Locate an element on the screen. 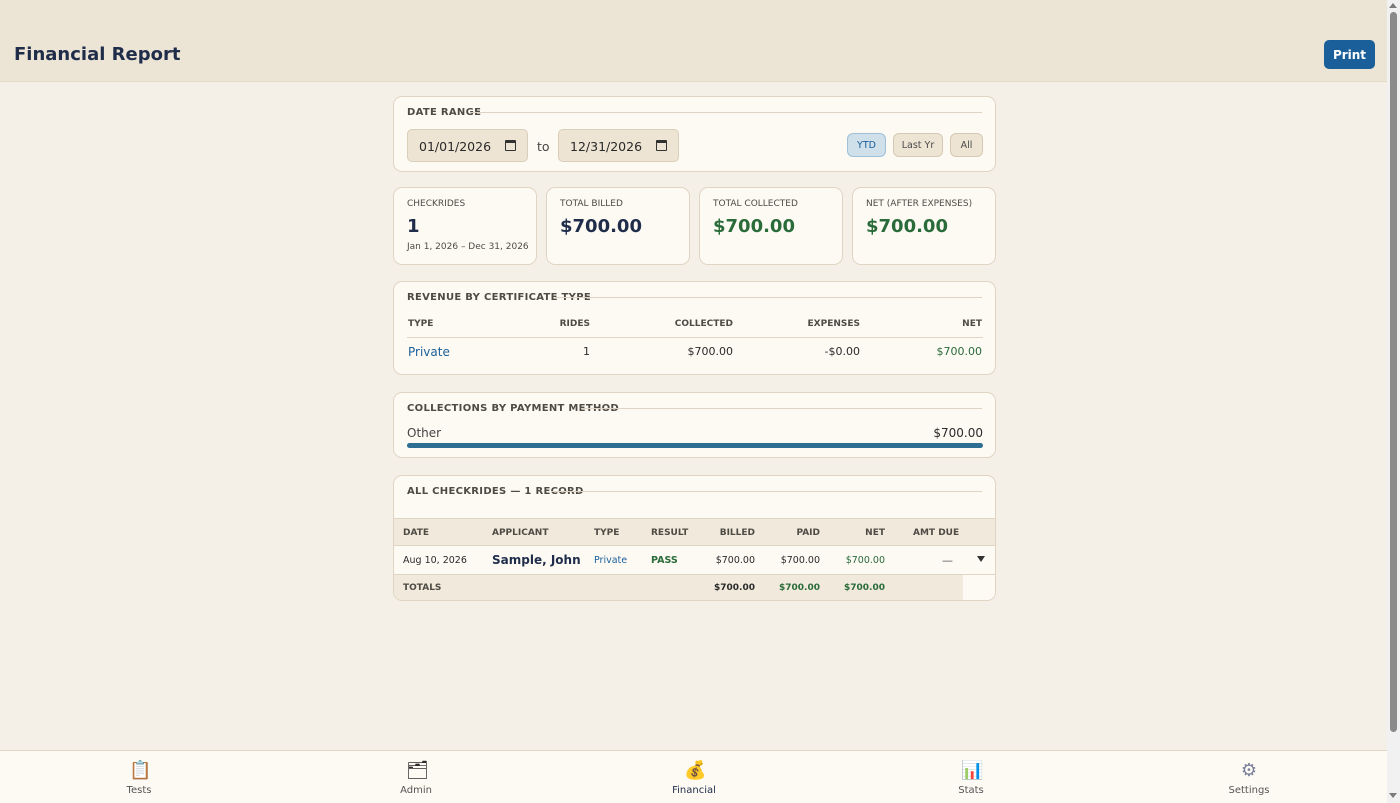  page-scrollbar is located at coordinates (1393, 401).